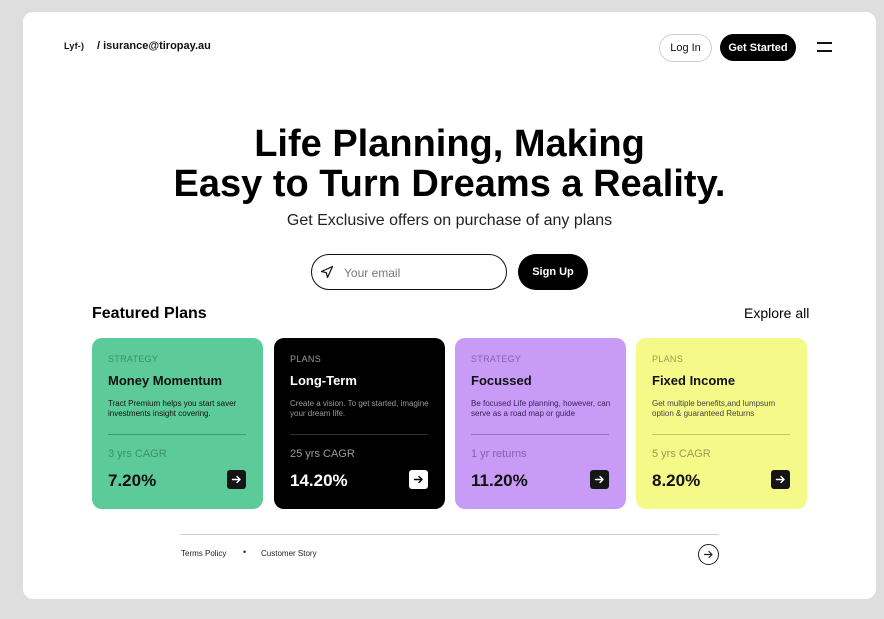  Describe the element at coordinates (499, 454) in the screenshot. I see `plan-metric-label: 1 yr returns` at that location.